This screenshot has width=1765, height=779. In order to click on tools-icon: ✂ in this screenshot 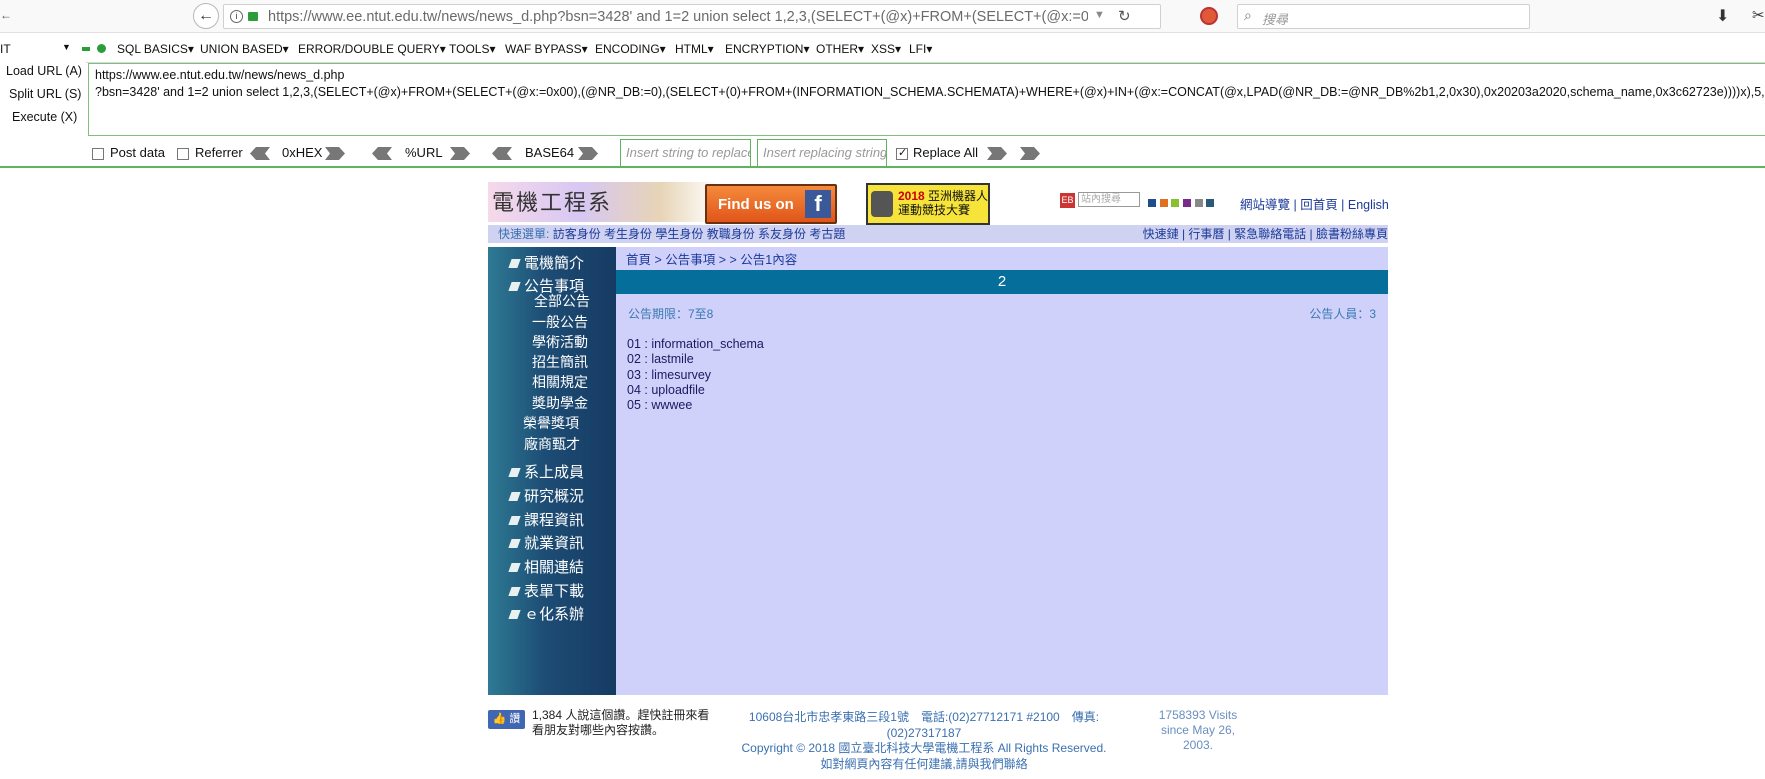, I will do `click(1758, 15)`.